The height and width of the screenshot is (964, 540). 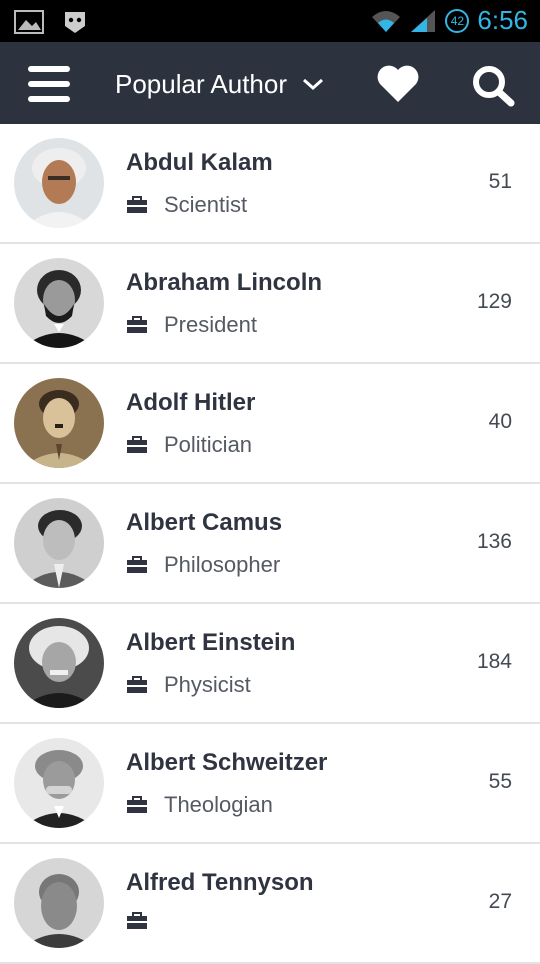 I want to click on signal-icon, so click(x=423, y=20).